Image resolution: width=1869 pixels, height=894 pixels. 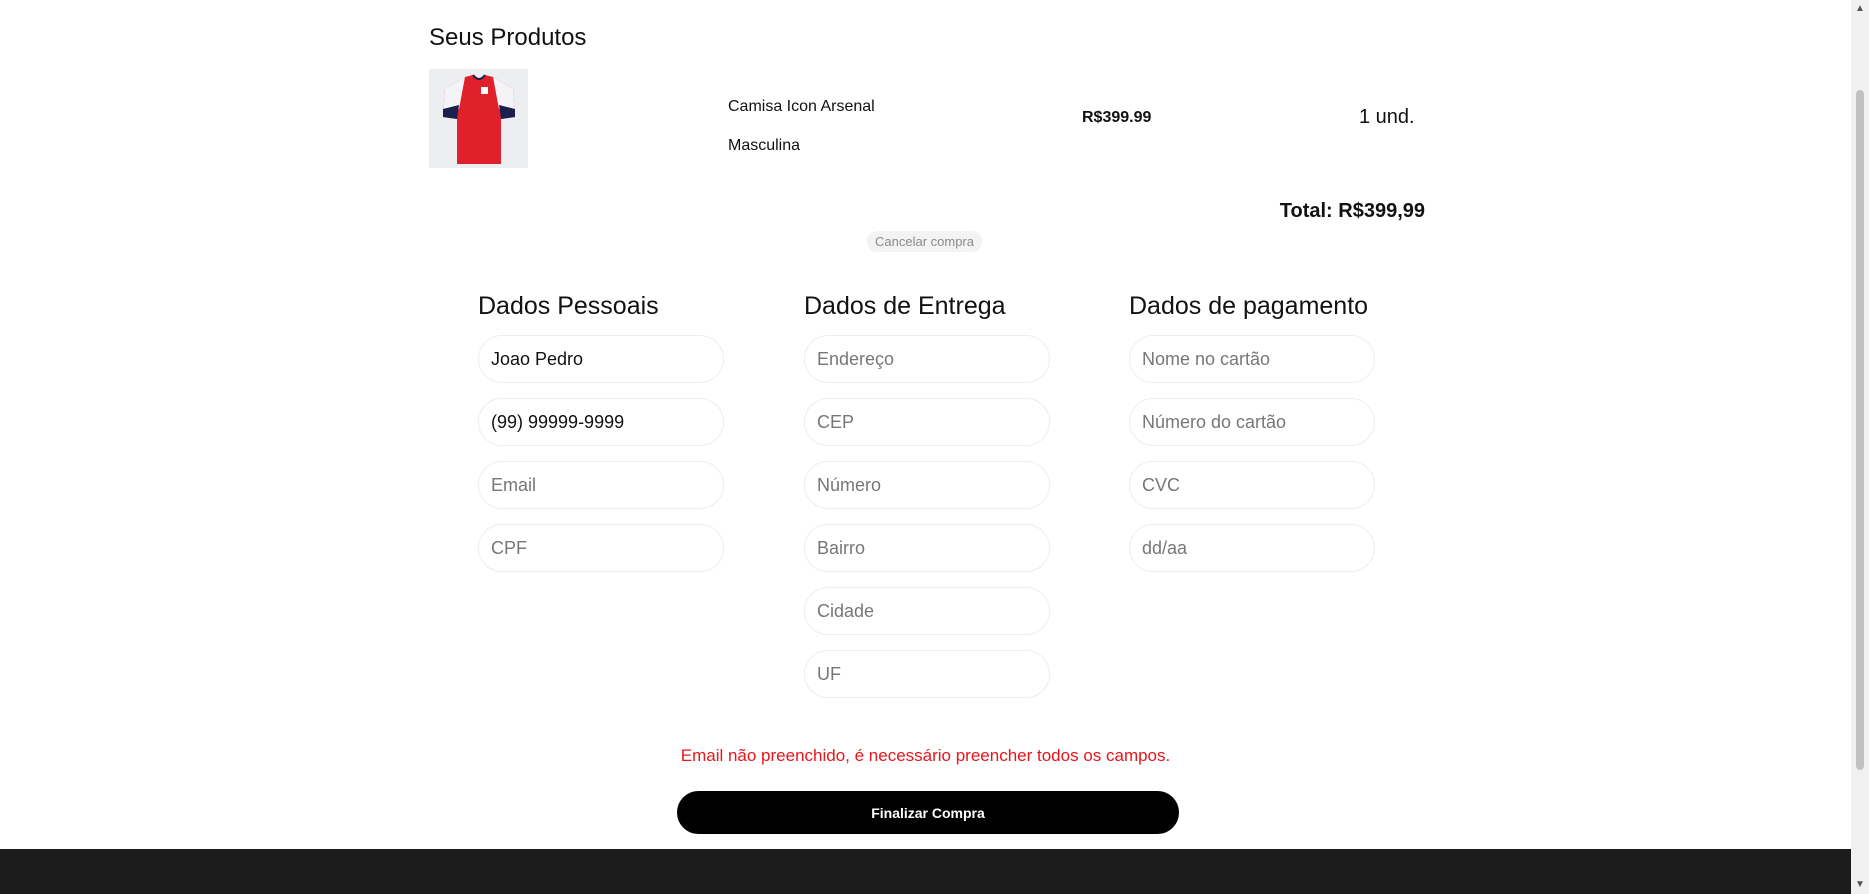 I want to click on personal-data-form: Dados Pessoais, so click(x=601, y=439).